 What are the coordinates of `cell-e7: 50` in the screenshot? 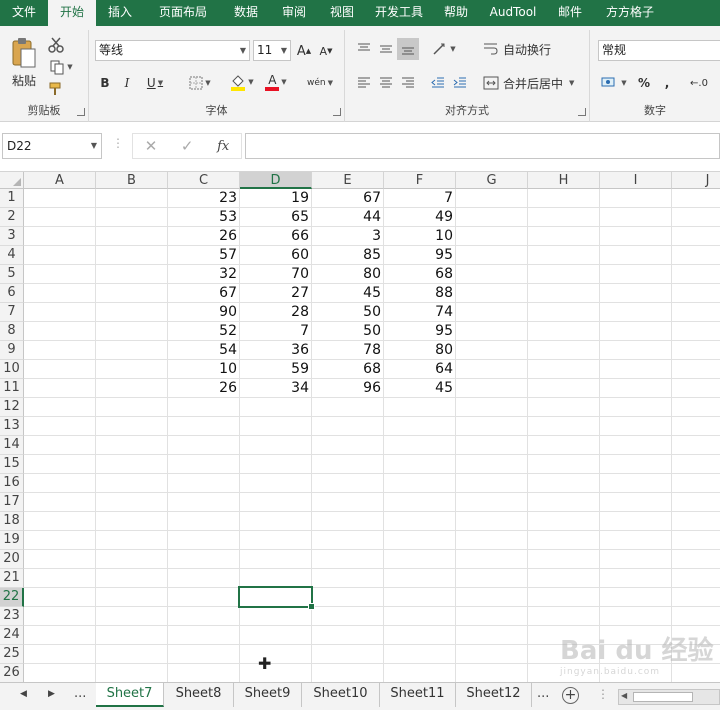 It's located at (348, 312).